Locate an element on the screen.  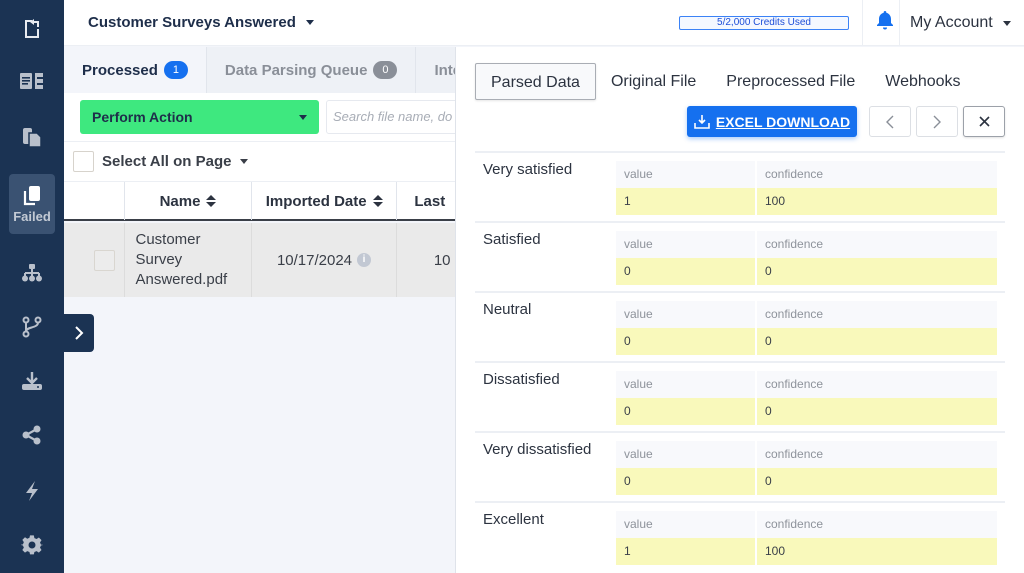
parsed-field: Dissatisfied value confidence 0 0 is located at coordinates (740, 396).